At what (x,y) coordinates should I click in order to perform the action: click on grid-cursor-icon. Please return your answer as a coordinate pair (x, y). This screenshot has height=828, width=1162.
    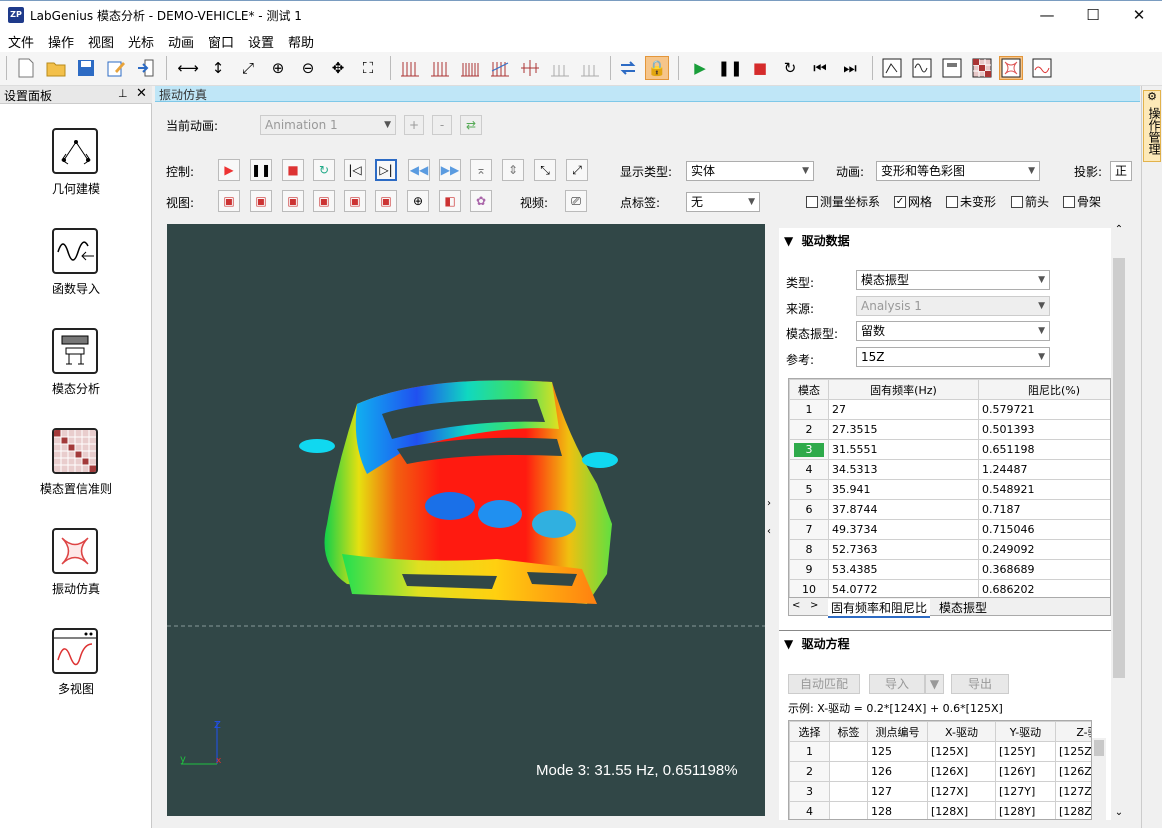
    Looking at the image, I should click on (410, 68).